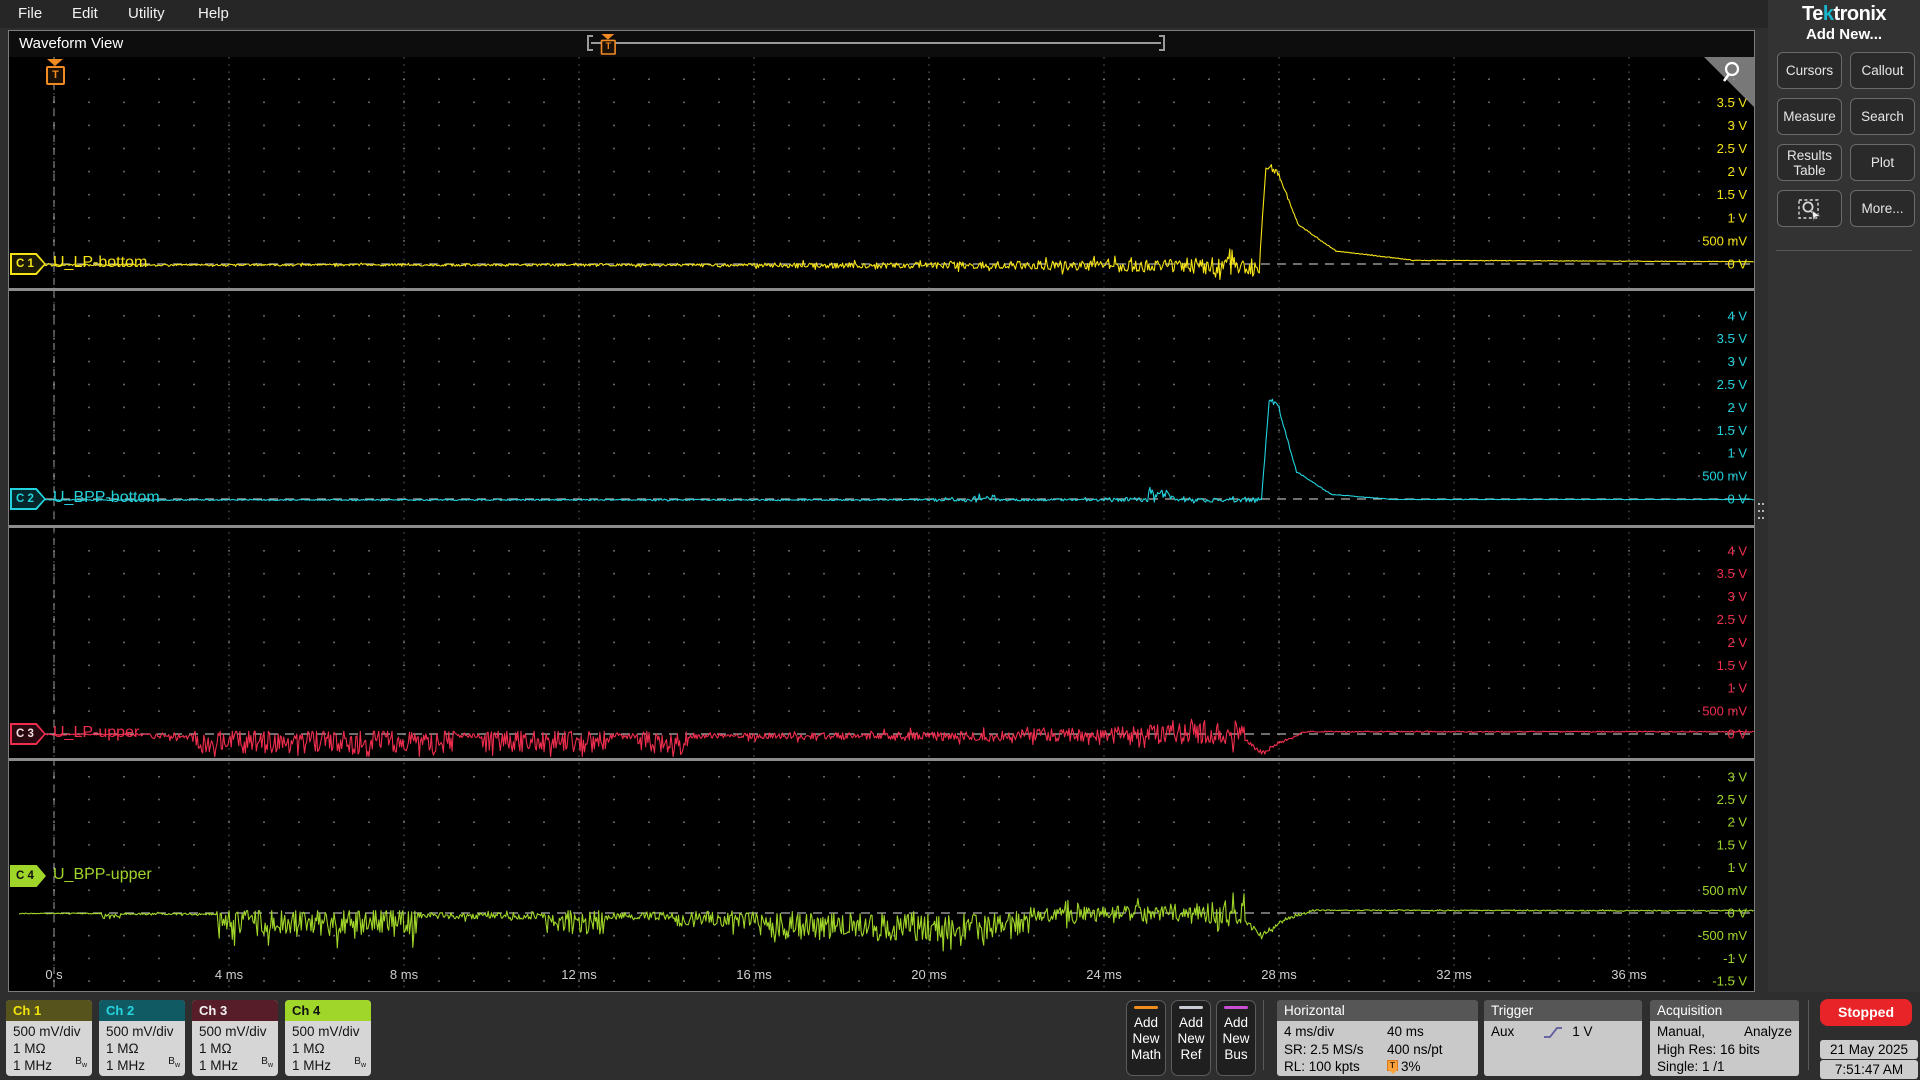 This screenshot has height=1080, width=1920. I want to click on horizontal-value: 40 ms, so click(1405, 1031).